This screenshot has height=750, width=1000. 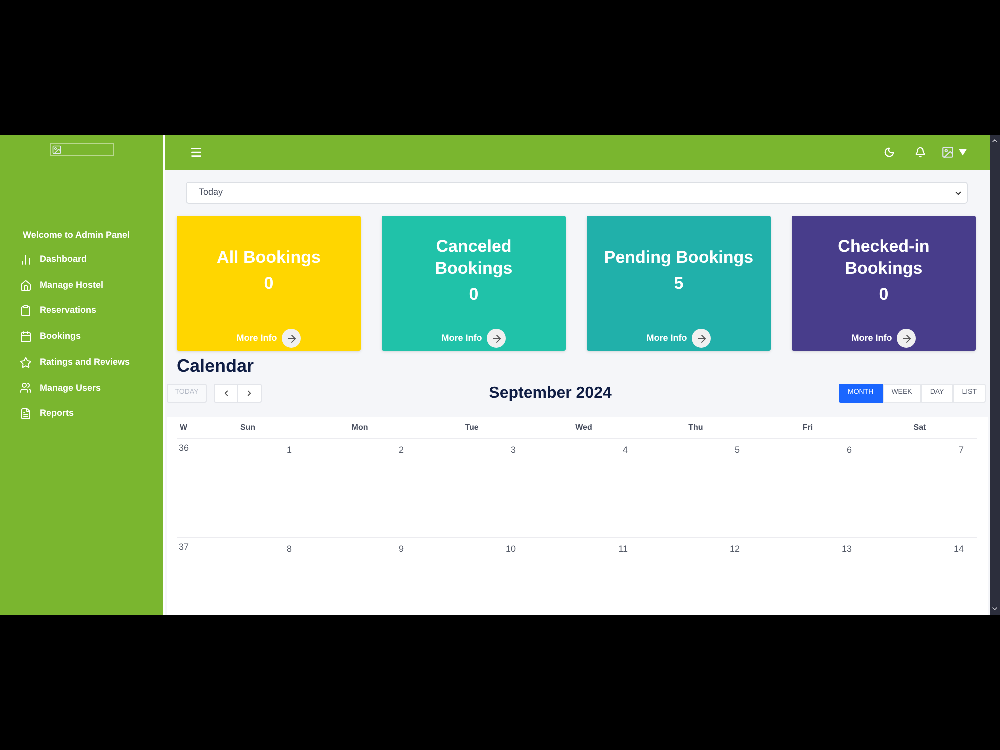 I want to click on date-number: 5, so click(x=737, y=450).